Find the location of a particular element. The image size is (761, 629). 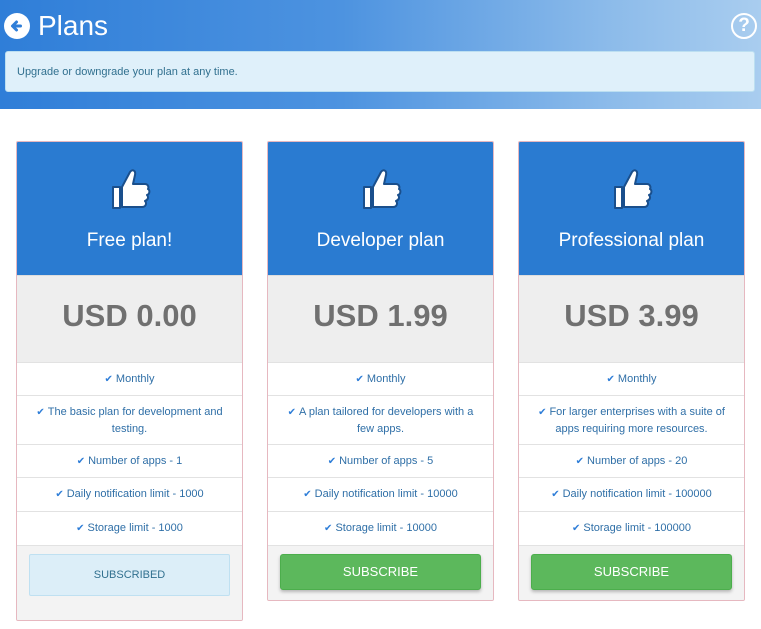

feature-notifications: ✔ Daily notification limit - 100000 is located at coordinates (631, 494).